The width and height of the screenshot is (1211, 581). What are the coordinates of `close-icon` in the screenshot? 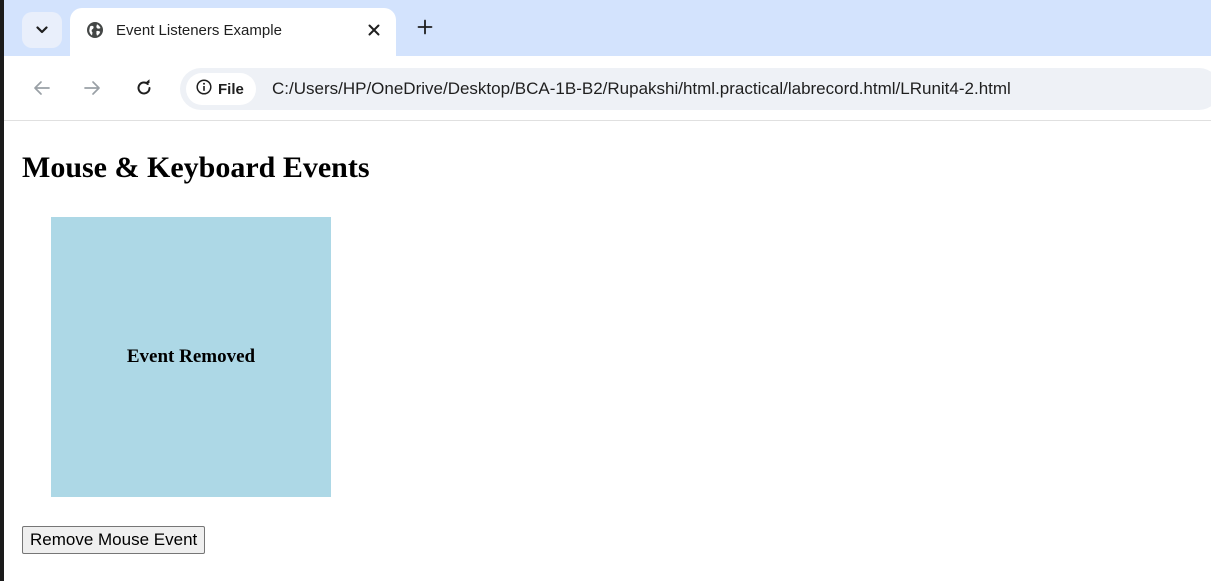 It's located at (374, 30).